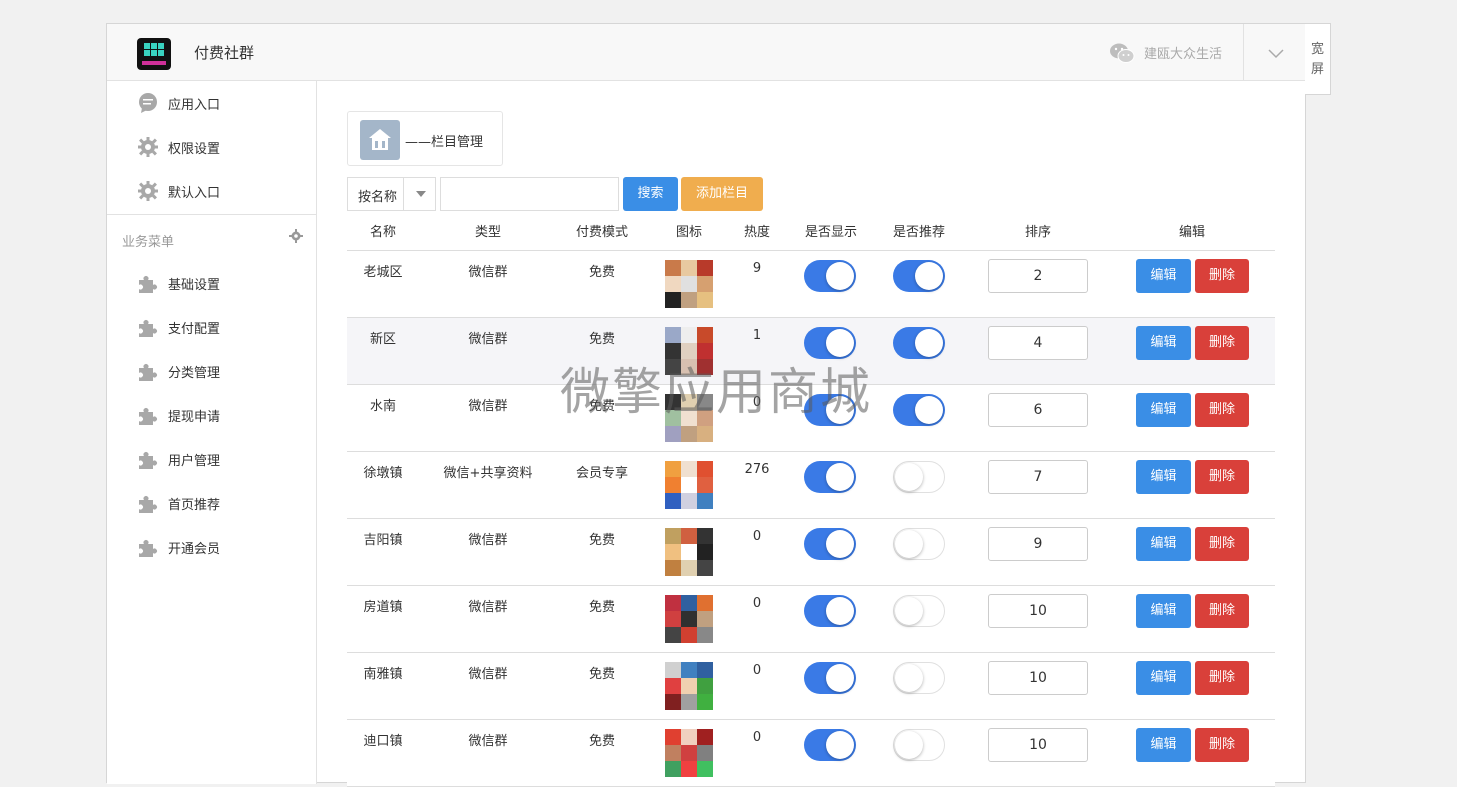 The height and width of the screenshot is (787, 1457). I want to click on sidebar-item-app-entry: 应用入口, so click(211, 102).